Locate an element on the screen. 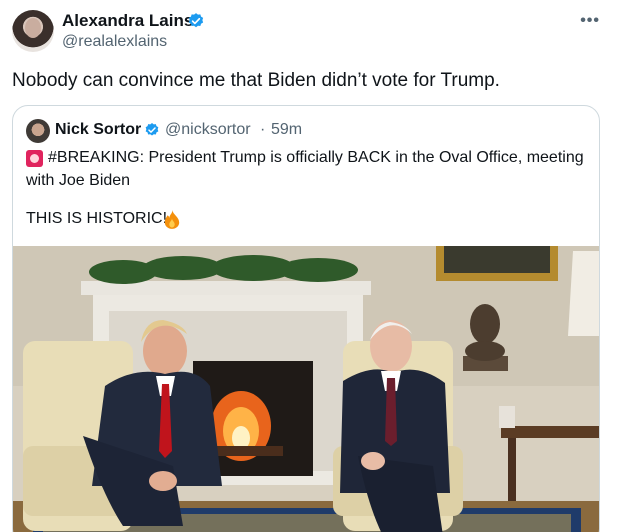  siren-icon is located at coordinates (34, 158).